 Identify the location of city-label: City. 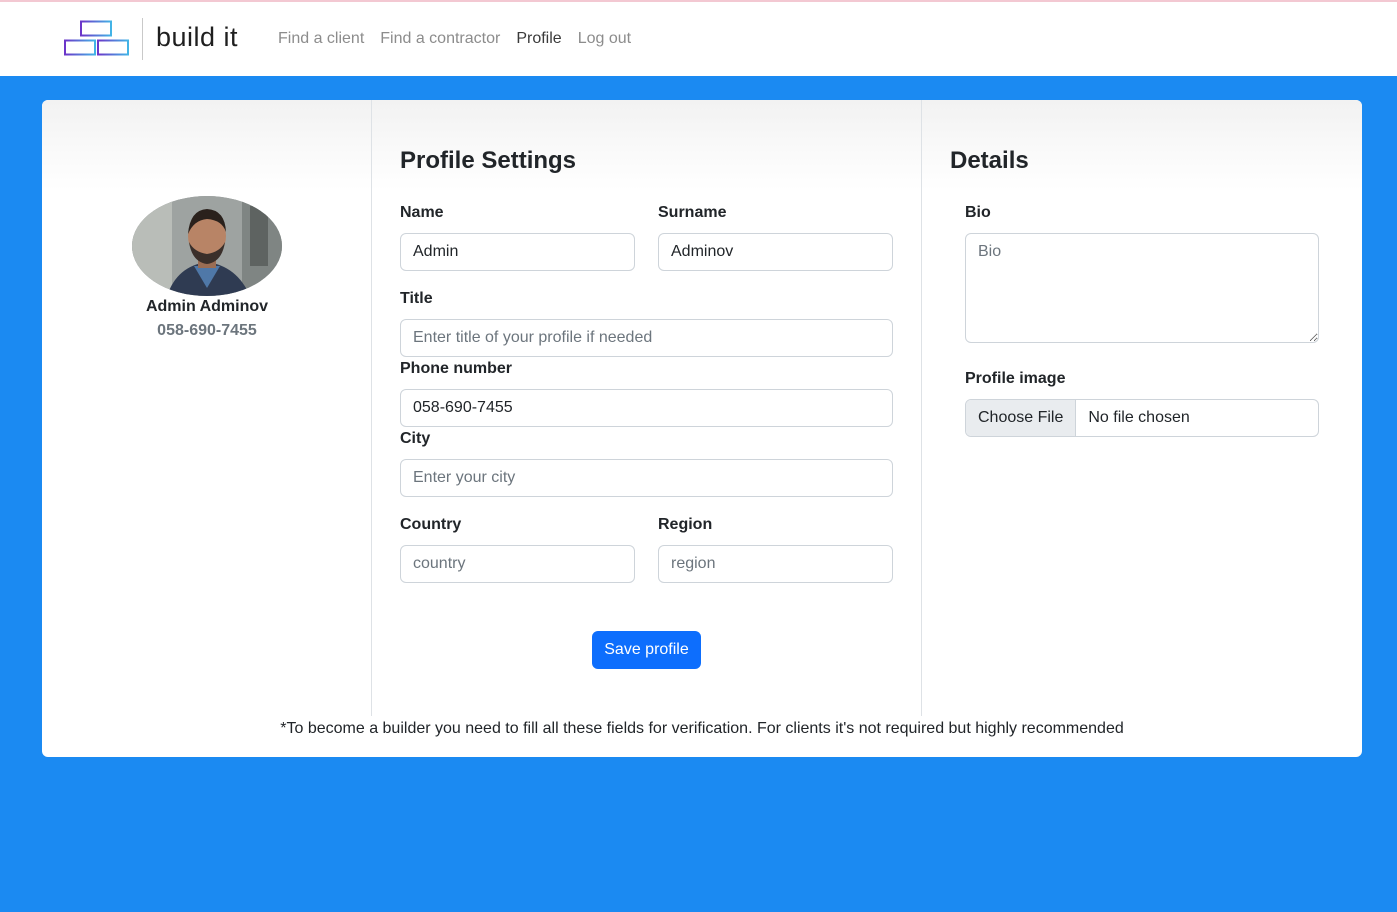
(415, 438).